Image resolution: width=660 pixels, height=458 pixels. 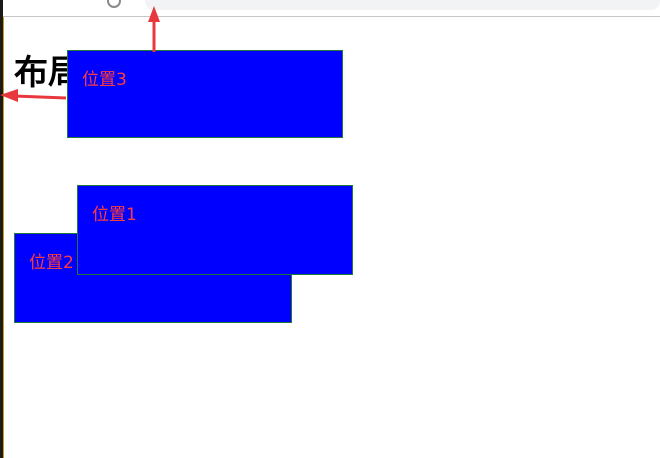 What do you see at coordinates (402, 5) in the screenshot?
I see `address-bar` at bounding box center [402, 5].